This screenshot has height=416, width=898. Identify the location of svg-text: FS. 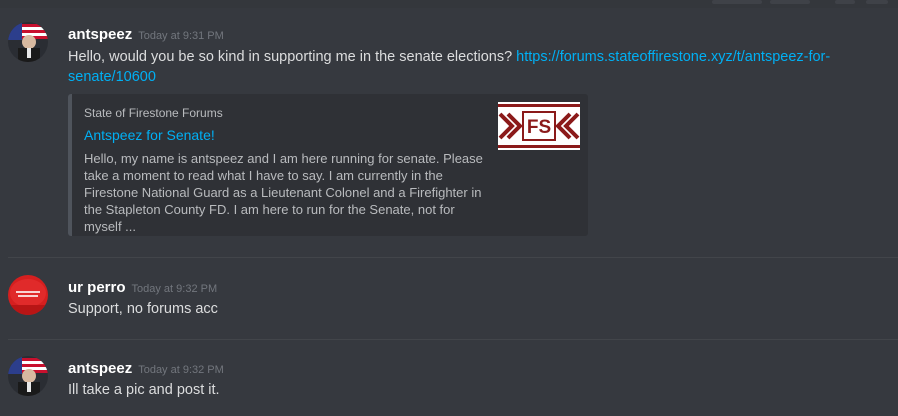
(539, 127).